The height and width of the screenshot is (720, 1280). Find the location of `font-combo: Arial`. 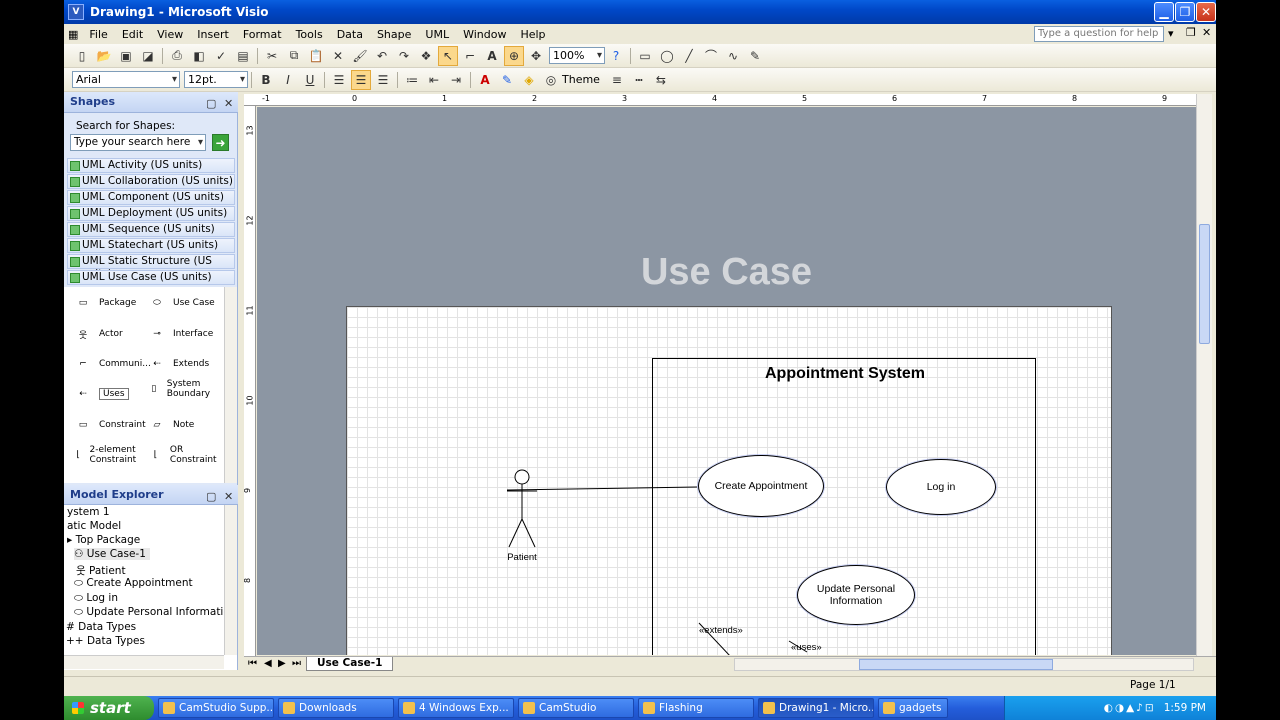

font-combo: Arial is located at coordinates (126, 79).